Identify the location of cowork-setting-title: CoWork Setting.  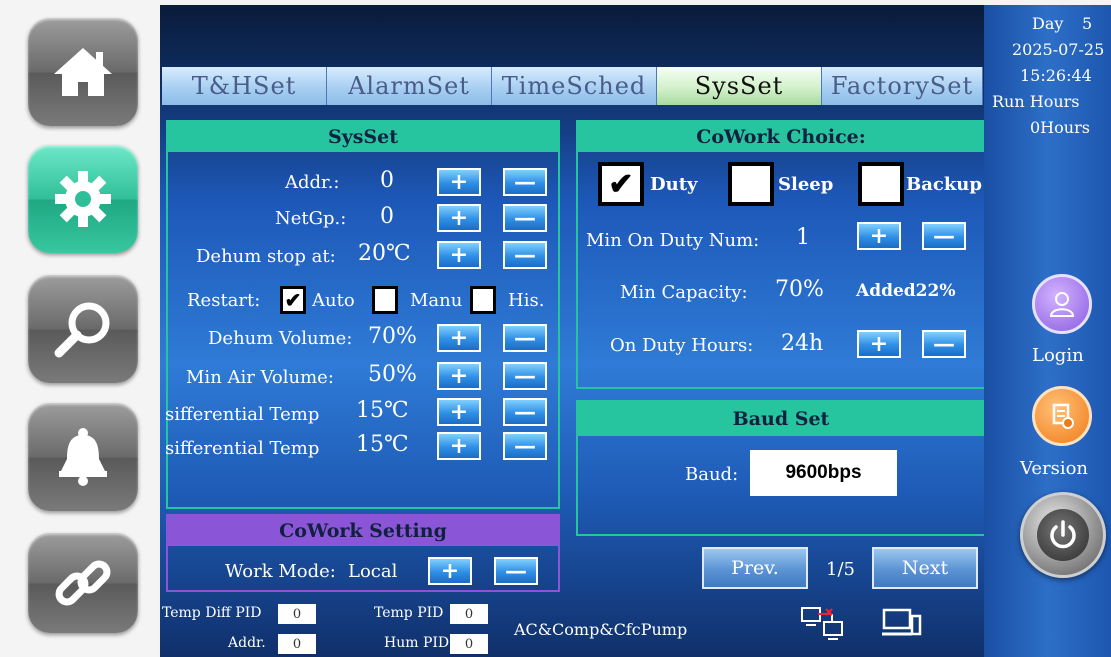
(363, 531).